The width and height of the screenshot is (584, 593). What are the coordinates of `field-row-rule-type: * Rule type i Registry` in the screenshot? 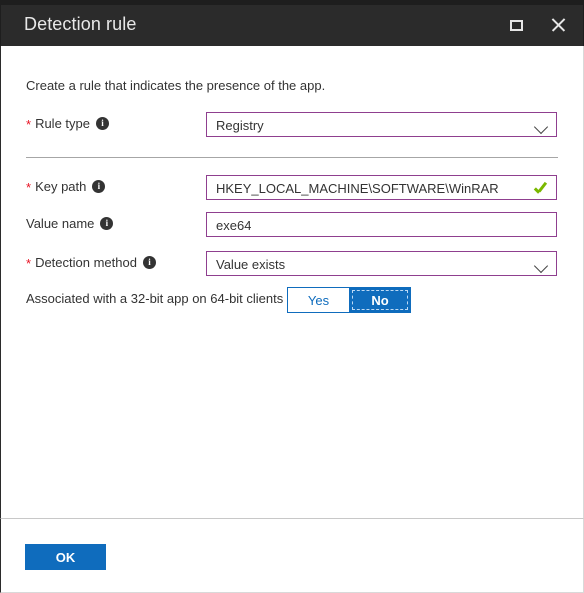 It's located at (292, 125).